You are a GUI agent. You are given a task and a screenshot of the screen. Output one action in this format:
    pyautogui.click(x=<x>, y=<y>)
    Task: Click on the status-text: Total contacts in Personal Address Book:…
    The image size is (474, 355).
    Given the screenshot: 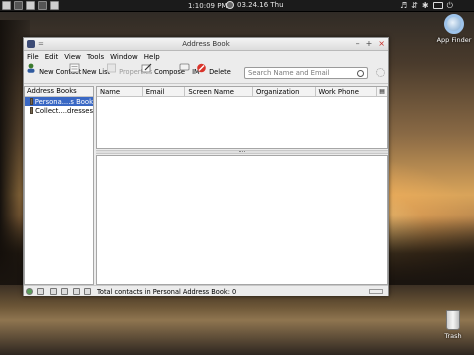 What is the action you would take?
    pyautogui.click(x=167, y=292)
    